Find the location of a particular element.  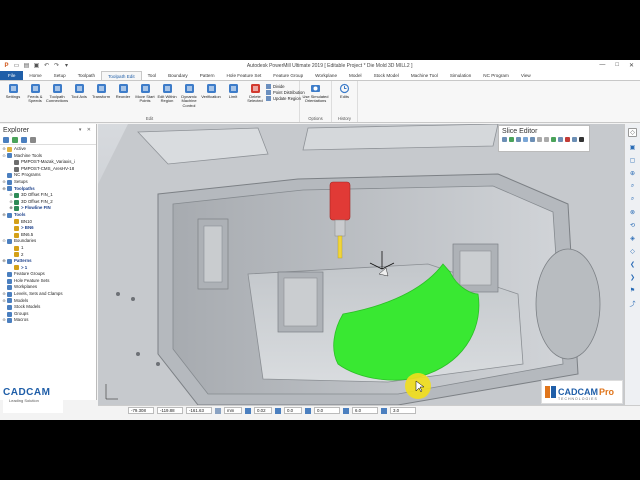

divide-button: Divide is located at coordinates (285, 86).